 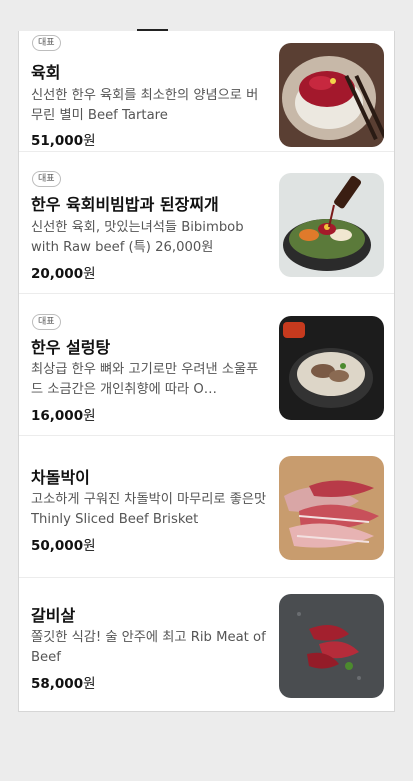 What do you see at coordinates (331, 646) in the screenshot?
I see `rib-meat-photo` at bounding box center [331, 646].